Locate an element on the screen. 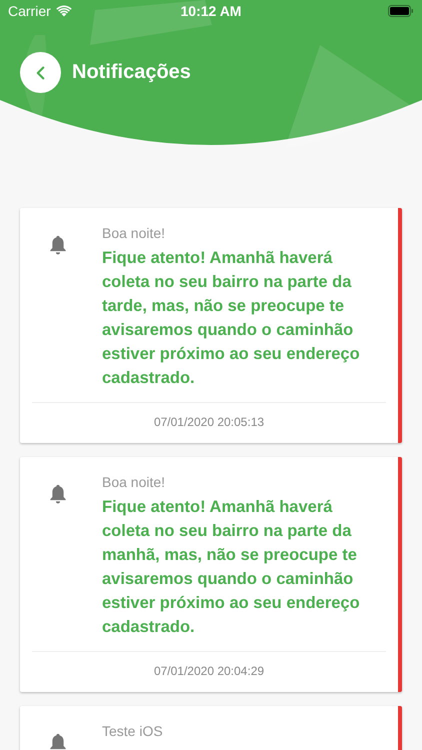 This screenshot has height=750, width=422. notification-card: Teste iOS is located at coordinates (211, 728).